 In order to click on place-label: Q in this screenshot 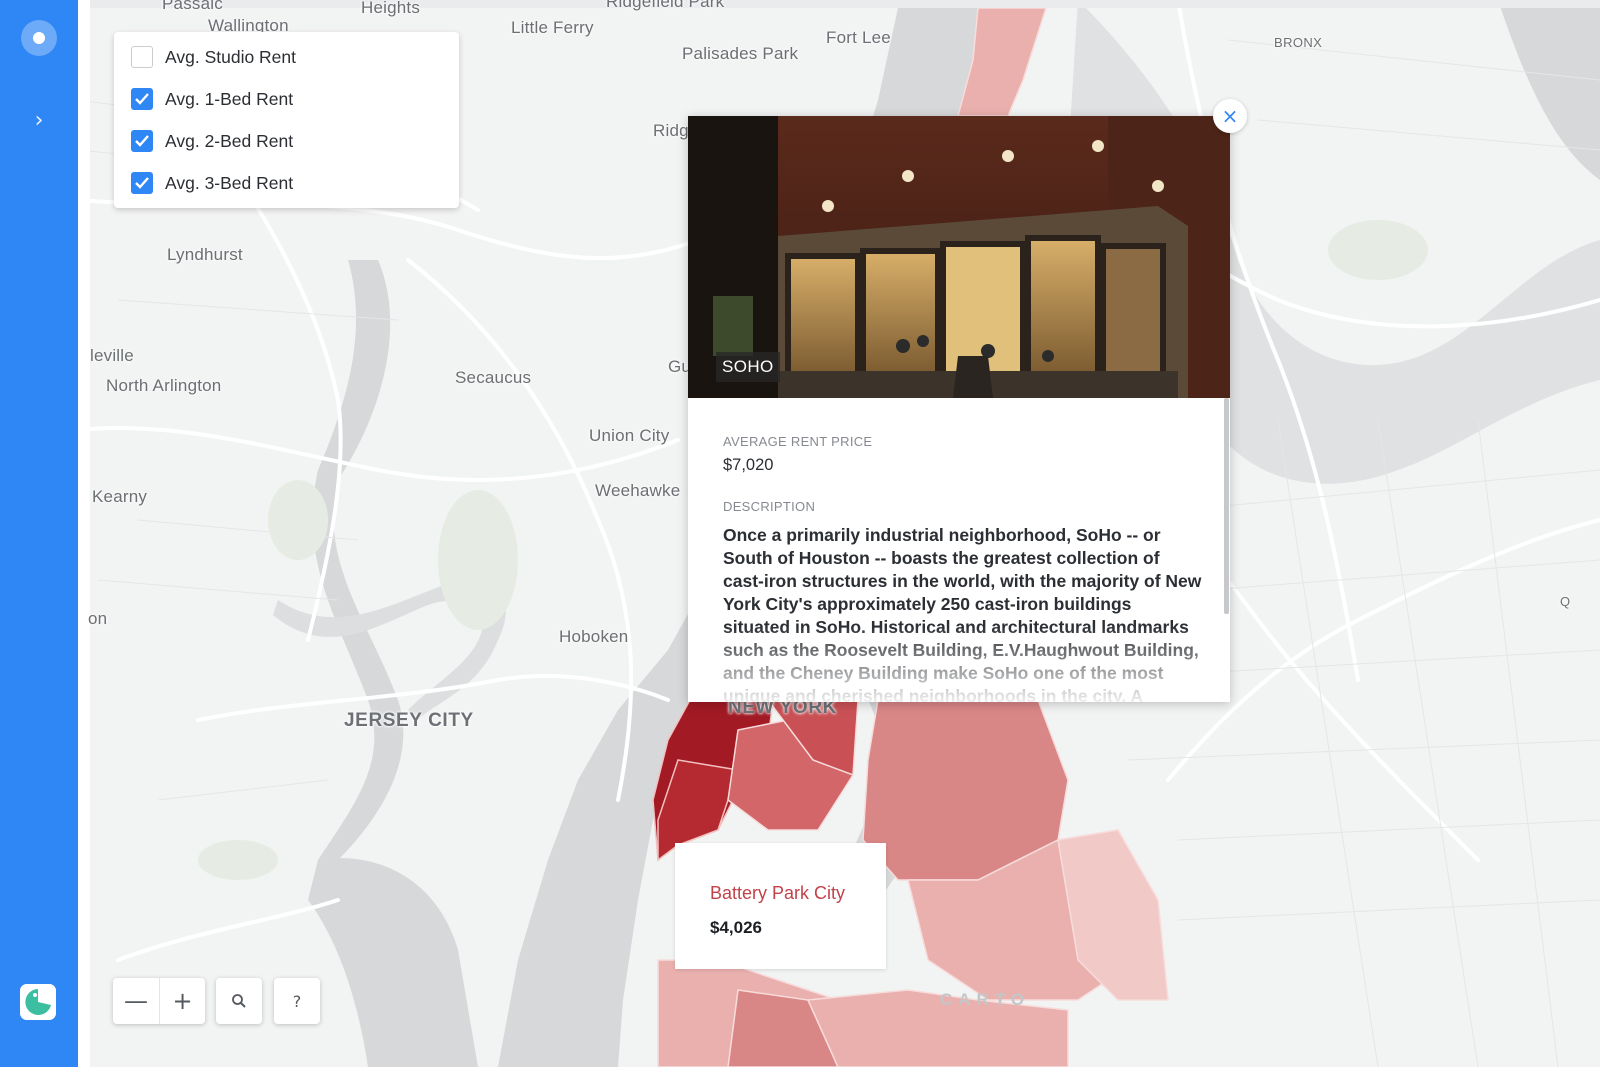, I will do `click(1565, 601)`.